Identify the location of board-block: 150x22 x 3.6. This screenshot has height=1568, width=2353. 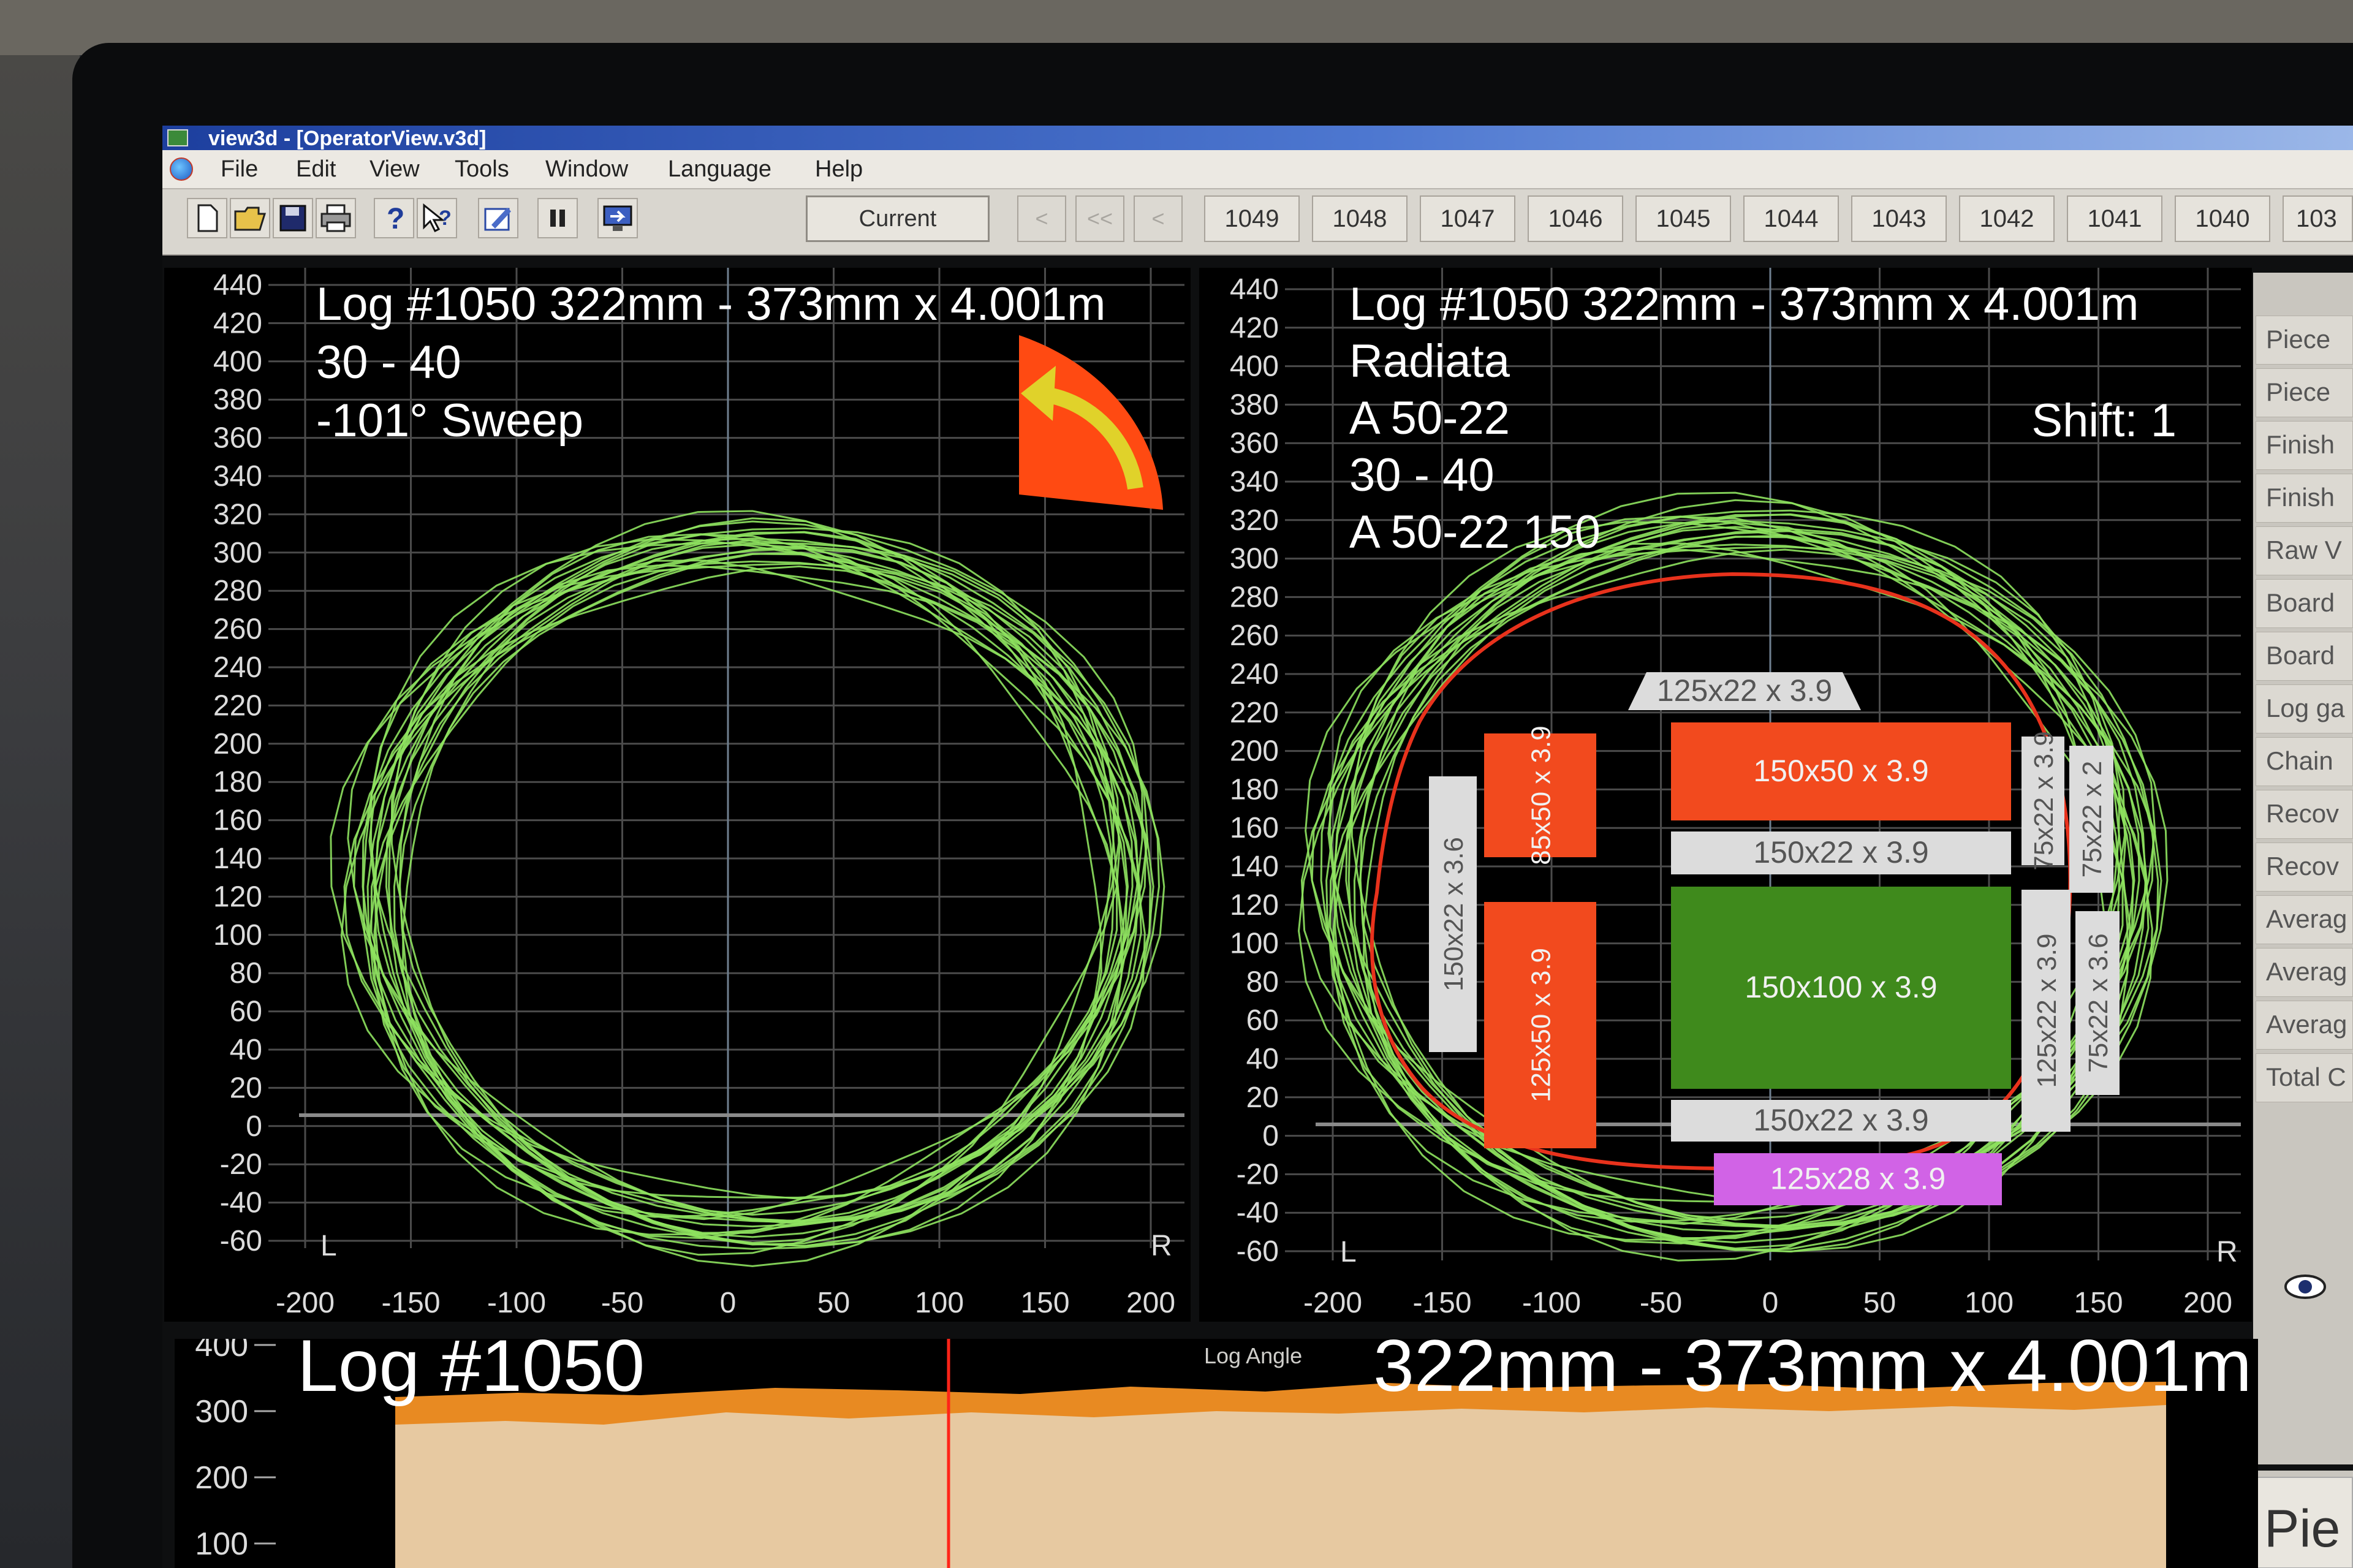
(1453, 914).